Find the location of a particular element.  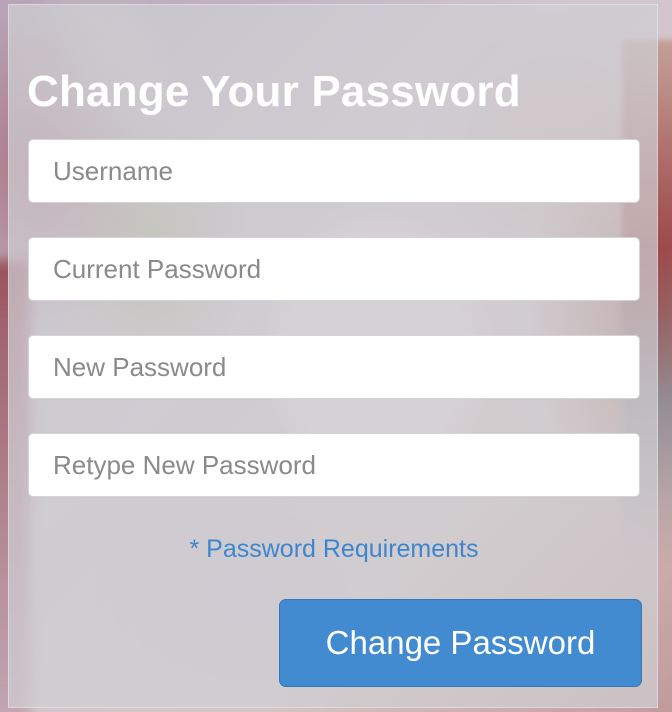

current-password-input is located at coordinates (334, 269).